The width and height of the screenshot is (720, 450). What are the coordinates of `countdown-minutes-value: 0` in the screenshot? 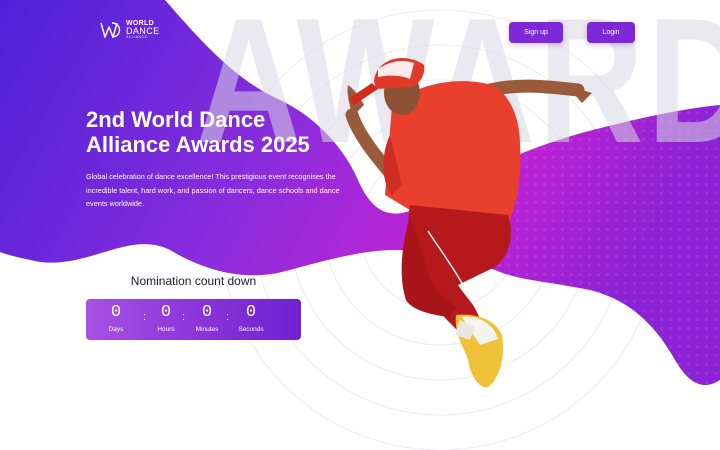 It's located at (207, 312).